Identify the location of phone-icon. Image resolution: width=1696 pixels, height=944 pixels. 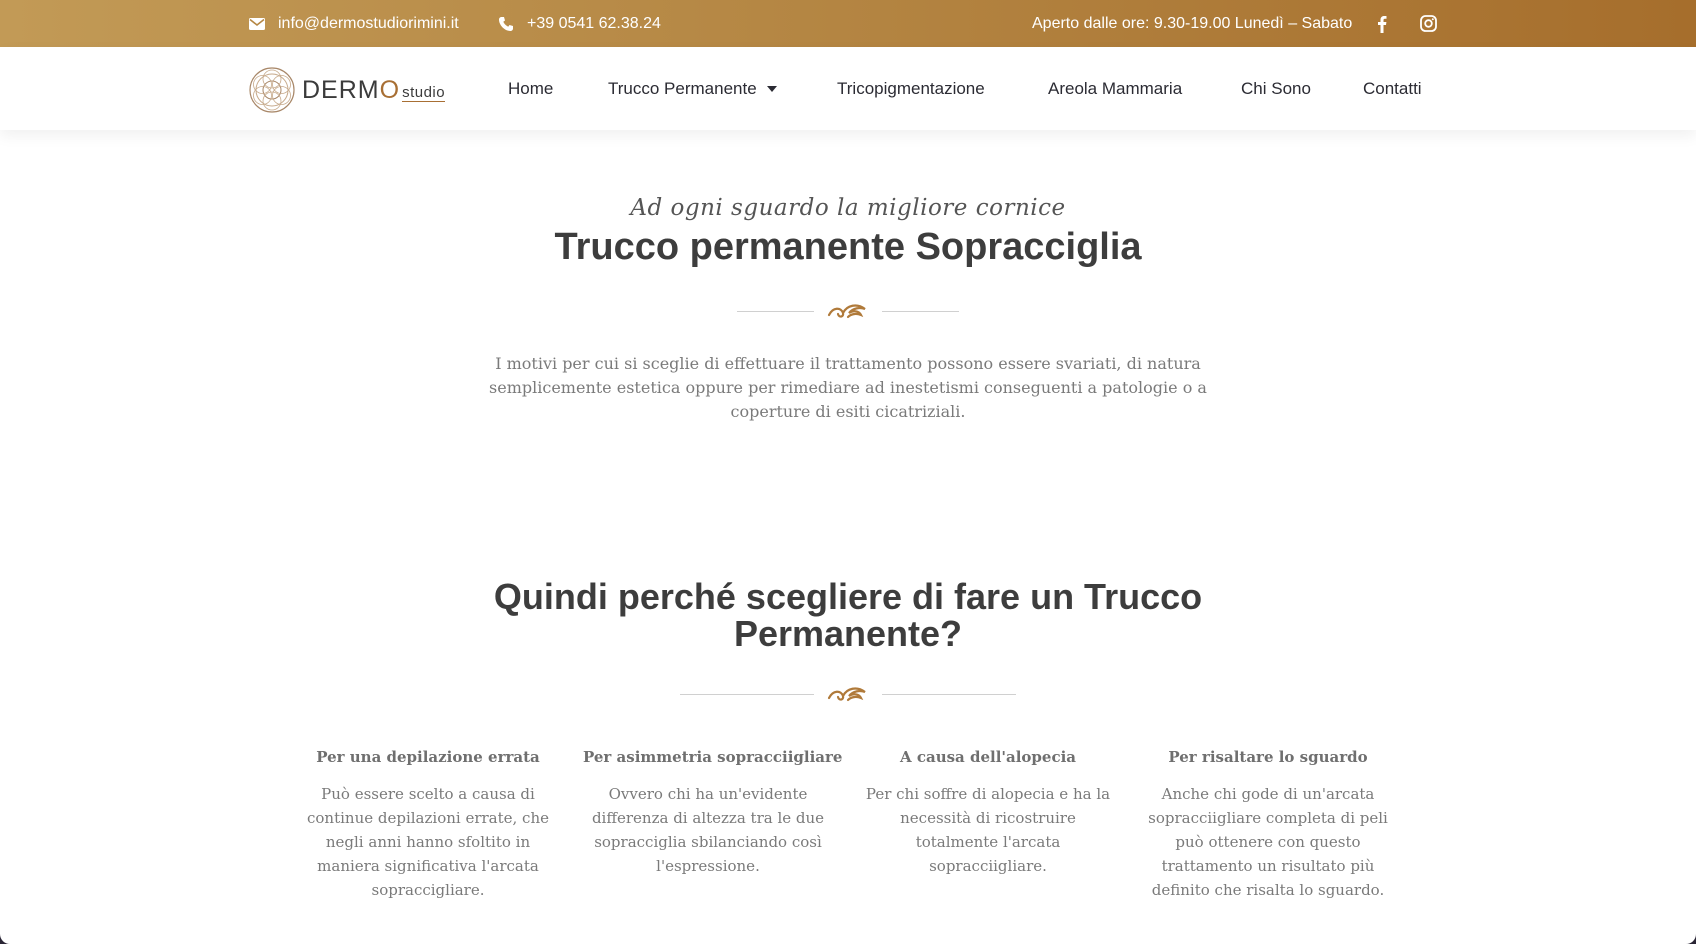
(506, 24).